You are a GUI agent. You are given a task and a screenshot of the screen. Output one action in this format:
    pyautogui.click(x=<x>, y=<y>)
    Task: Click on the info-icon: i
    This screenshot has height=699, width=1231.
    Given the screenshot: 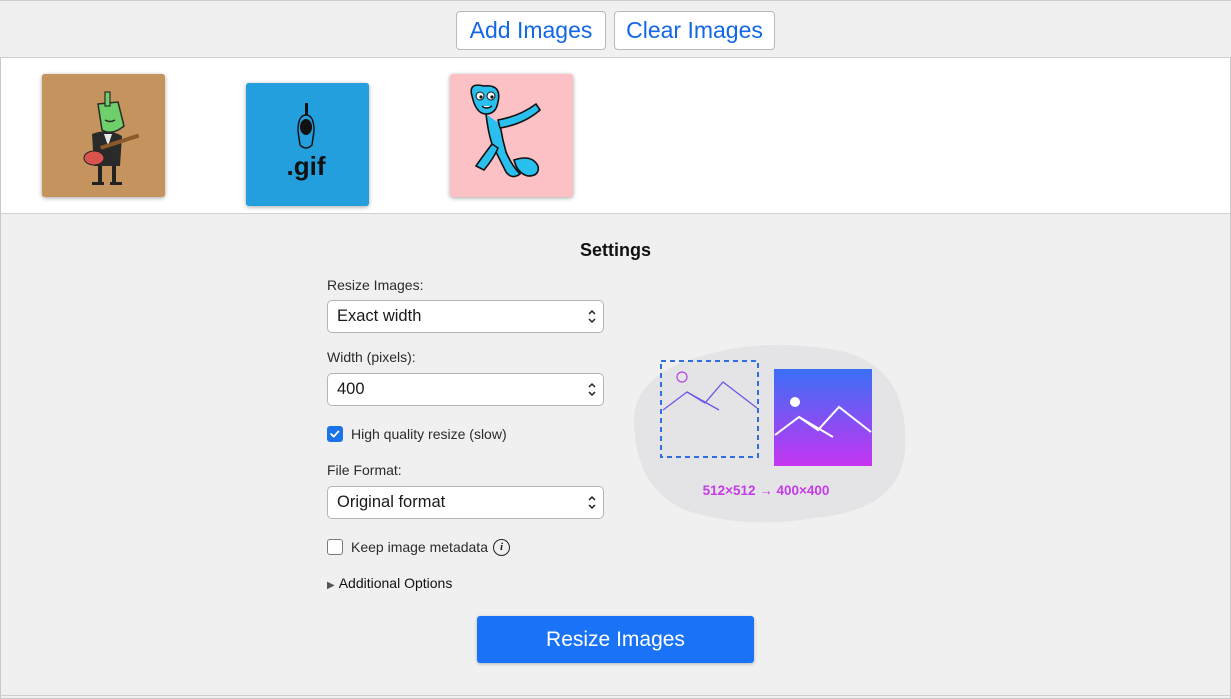 What is the action you would take?
    pyautogui.click(x=501, y=547)
    